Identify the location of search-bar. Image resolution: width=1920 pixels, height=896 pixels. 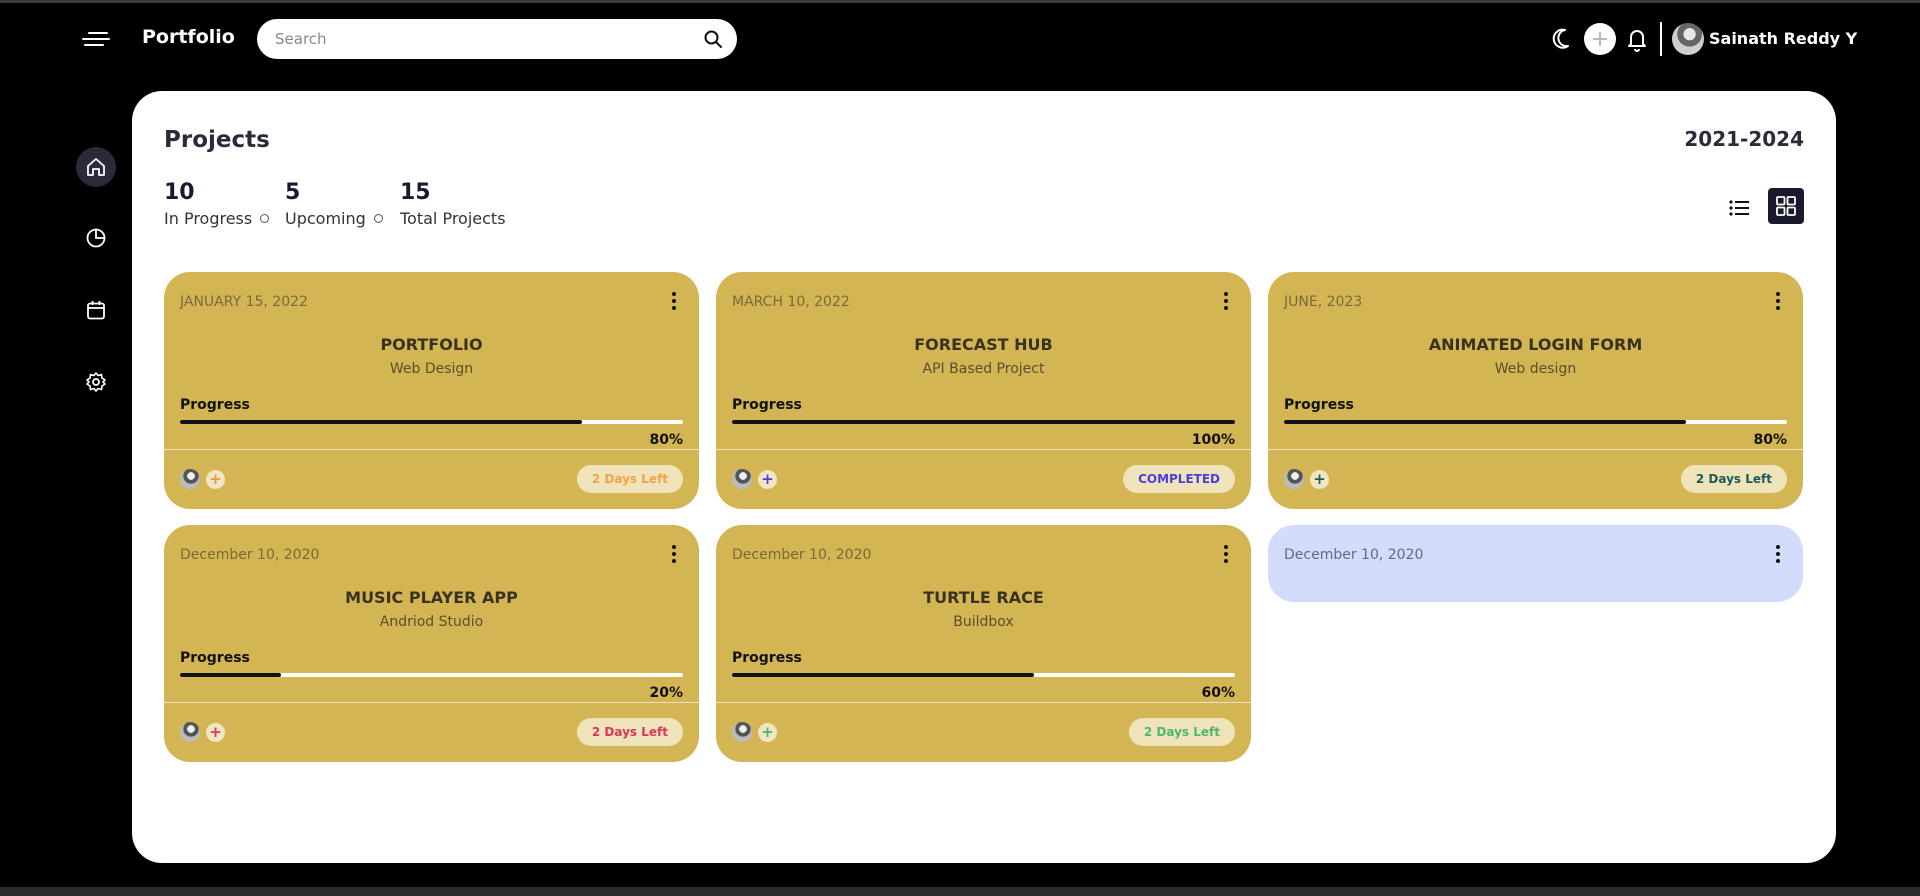
(497, 39).